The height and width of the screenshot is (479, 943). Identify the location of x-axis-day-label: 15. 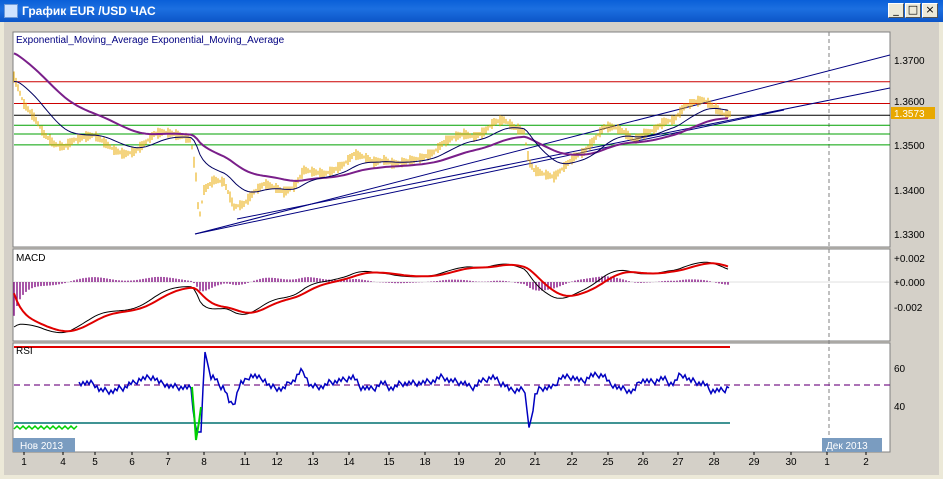
(389, 462).